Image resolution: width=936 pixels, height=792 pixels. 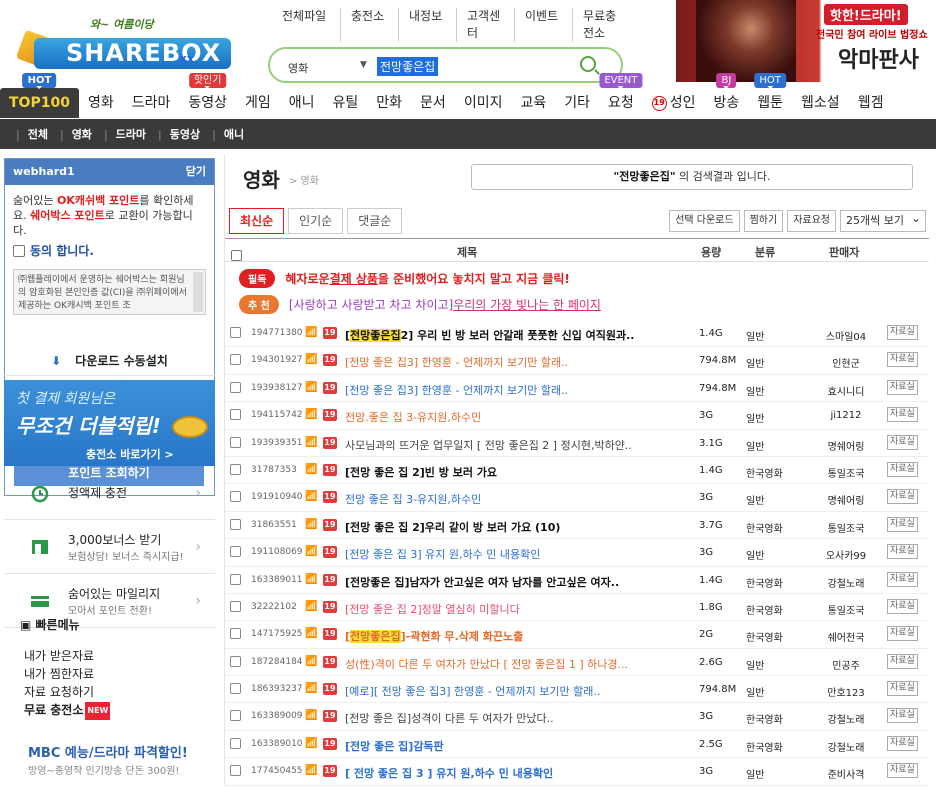 I want to click on file-title: [예로][ 전망 좋은 집3] 한영훈 - 언제까지 보기만 할래.., so click(x=505, y=691).